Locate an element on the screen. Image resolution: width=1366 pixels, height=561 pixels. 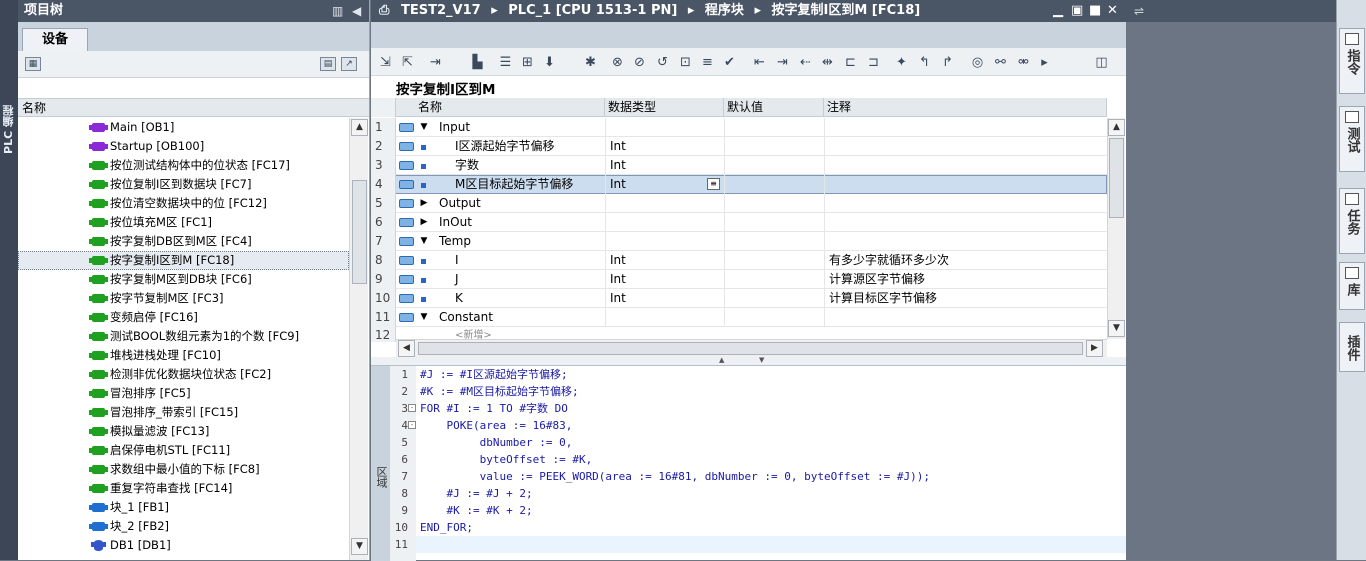
tree-item: 按位填充M区 [FC1] is located at coordinates (183, 222).